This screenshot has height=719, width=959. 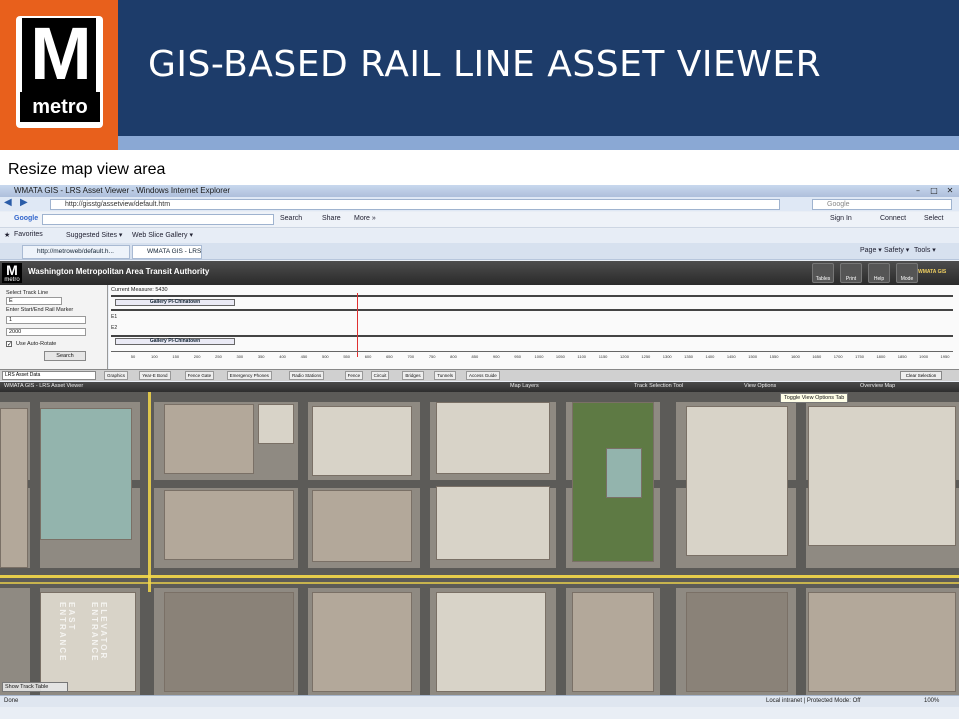 I want to click on page-menu: Page ▾, so click(x=871, y=250).